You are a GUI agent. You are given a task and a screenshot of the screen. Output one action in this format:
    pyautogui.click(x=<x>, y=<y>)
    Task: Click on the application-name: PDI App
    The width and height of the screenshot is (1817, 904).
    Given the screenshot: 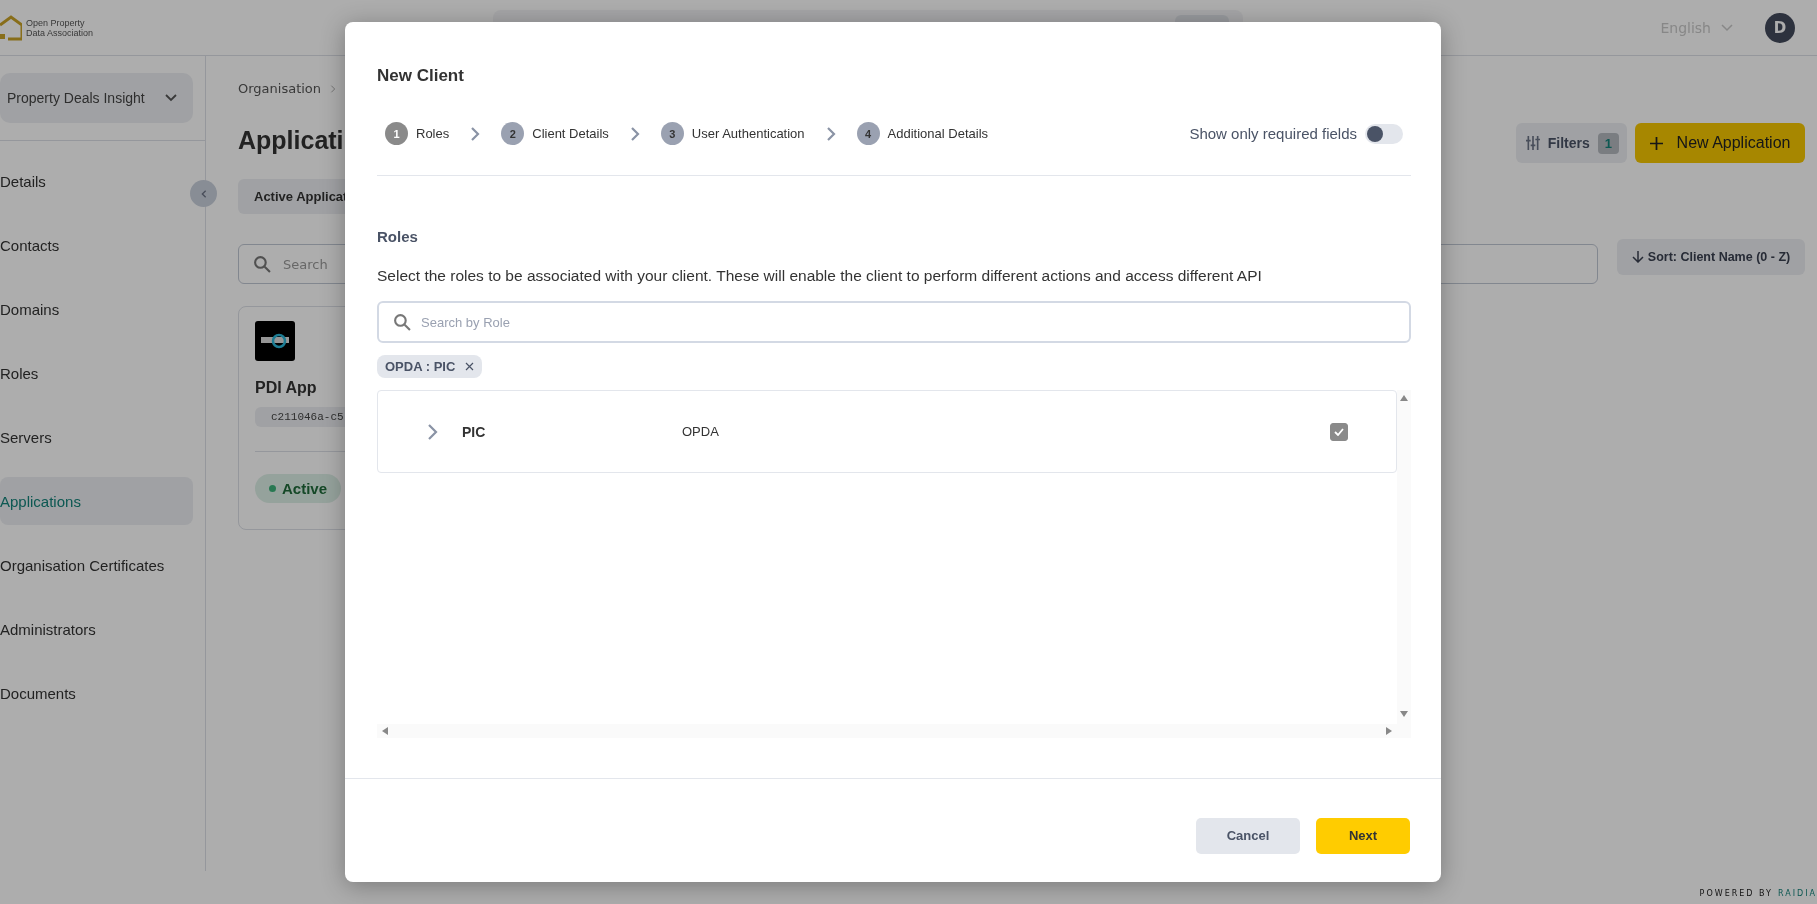 What is the action you would take?
    pyautogui.click(x=286, y=388)
    